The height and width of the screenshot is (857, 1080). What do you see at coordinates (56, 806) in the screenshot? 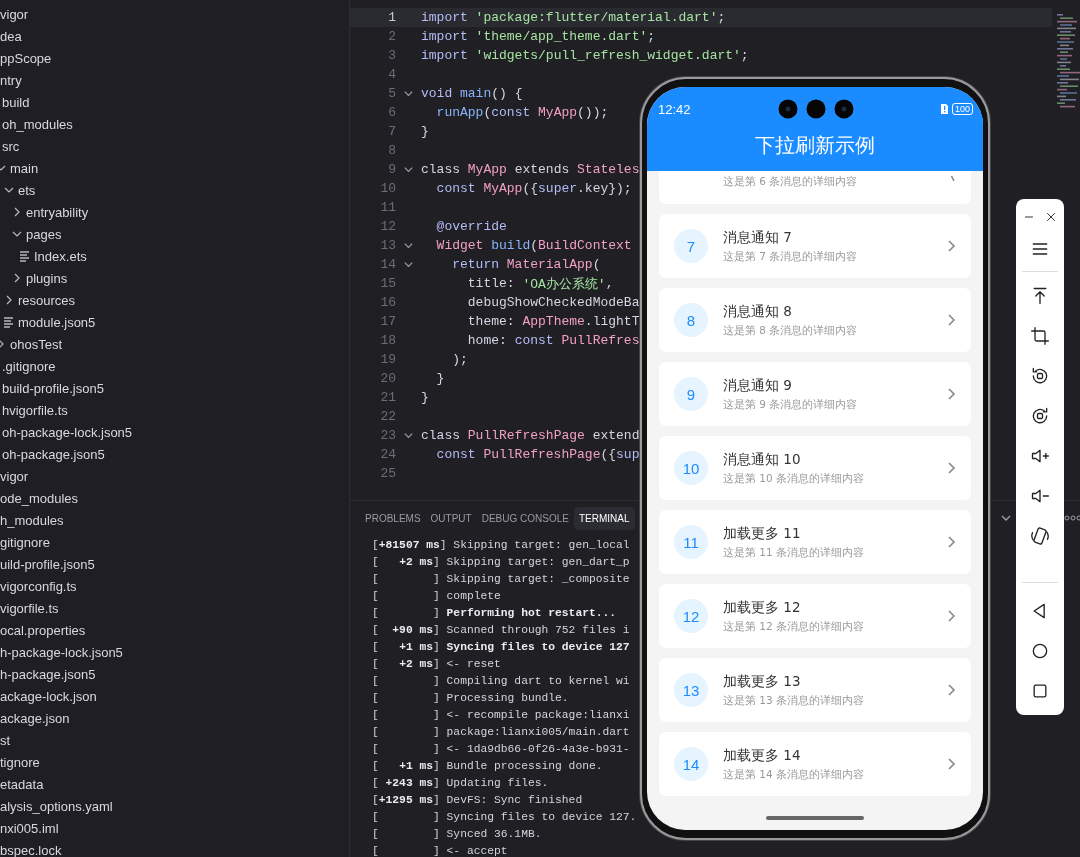
I see `tree-item: alysis_options.yaml` at bounding box center [56, 806].